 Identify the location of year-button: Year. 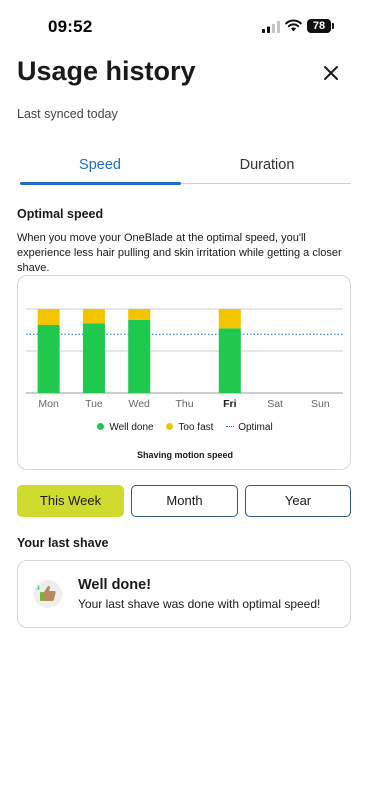
(298, 501).